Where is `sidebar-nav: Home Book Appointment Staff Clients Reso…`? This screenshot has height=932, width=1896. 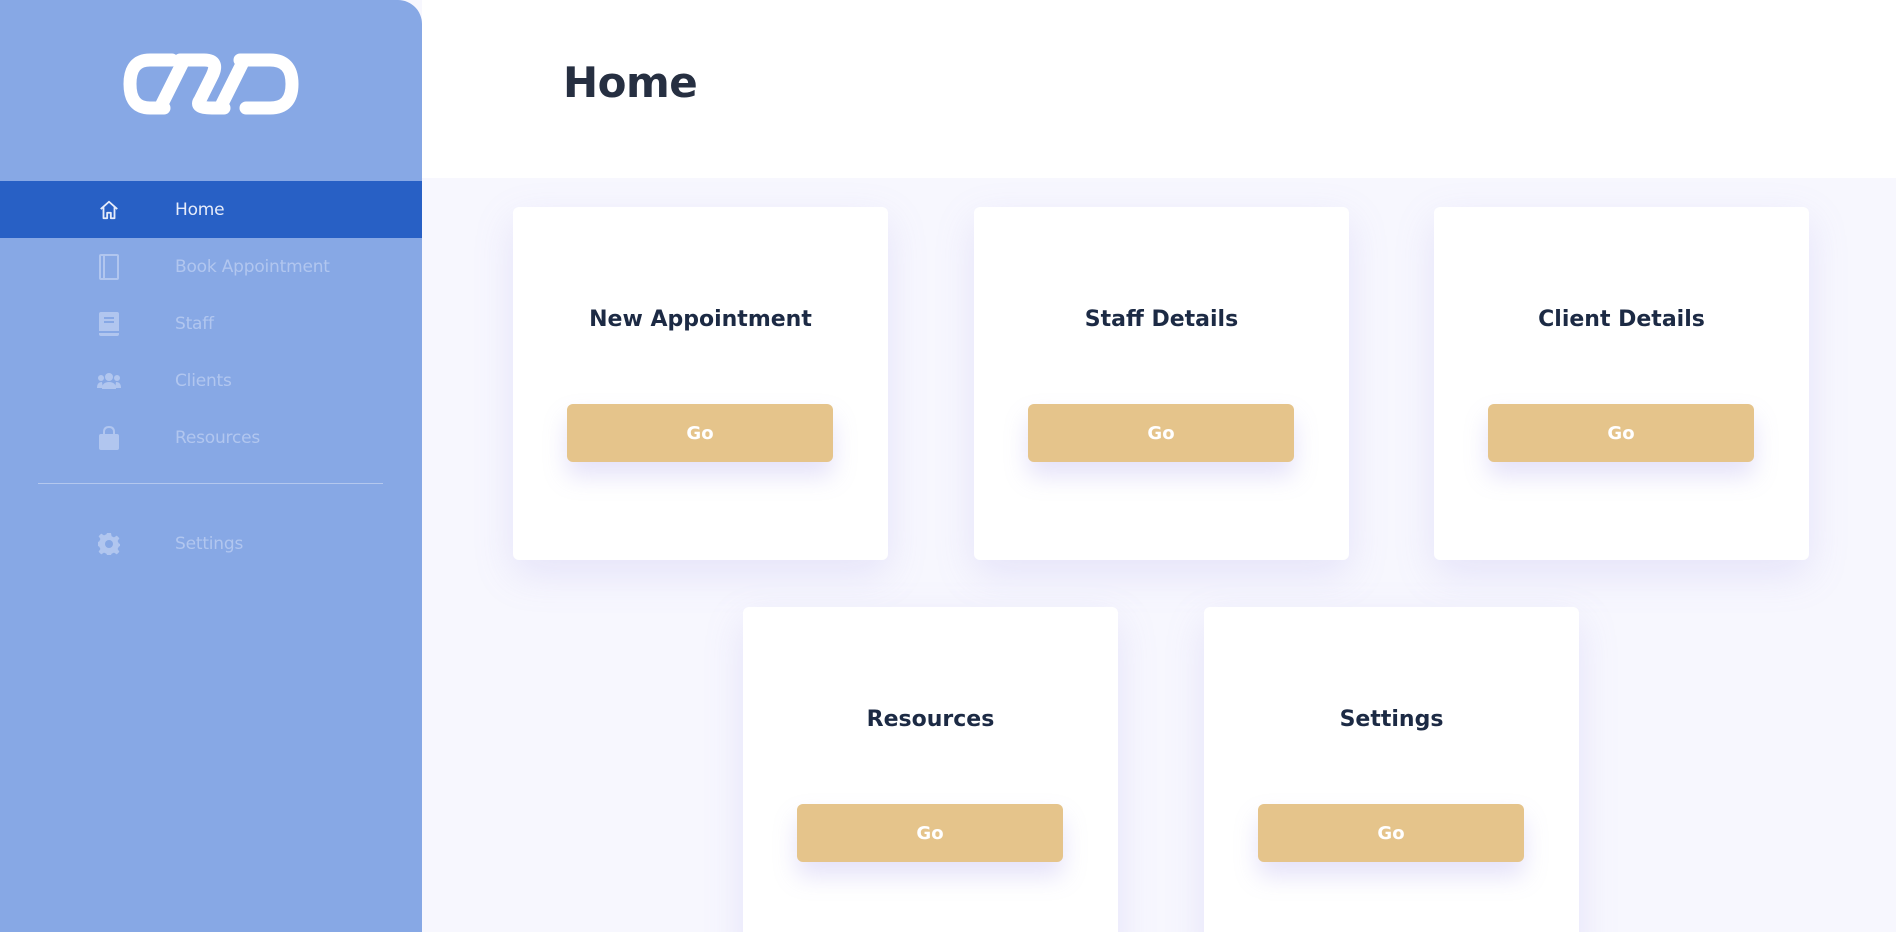
sidebar-nav: Home Book Appointment Staff Clients Reso… is located at coordinates (211, 323).